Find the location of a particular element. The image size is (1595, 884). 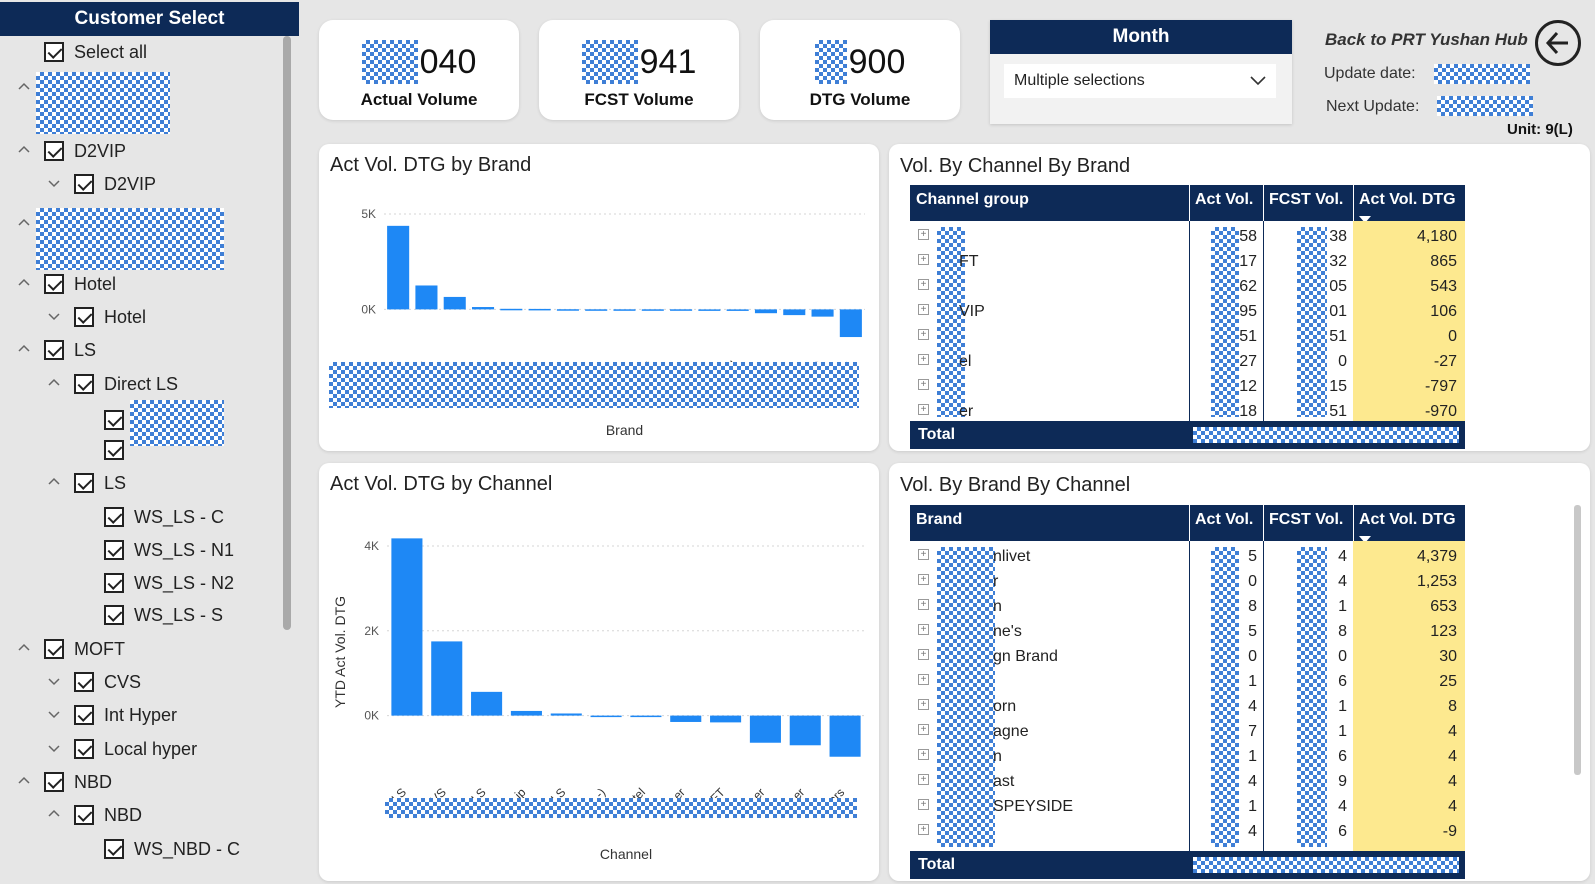

tree-item: WS_LS - S is located at coordinates (163, 615).